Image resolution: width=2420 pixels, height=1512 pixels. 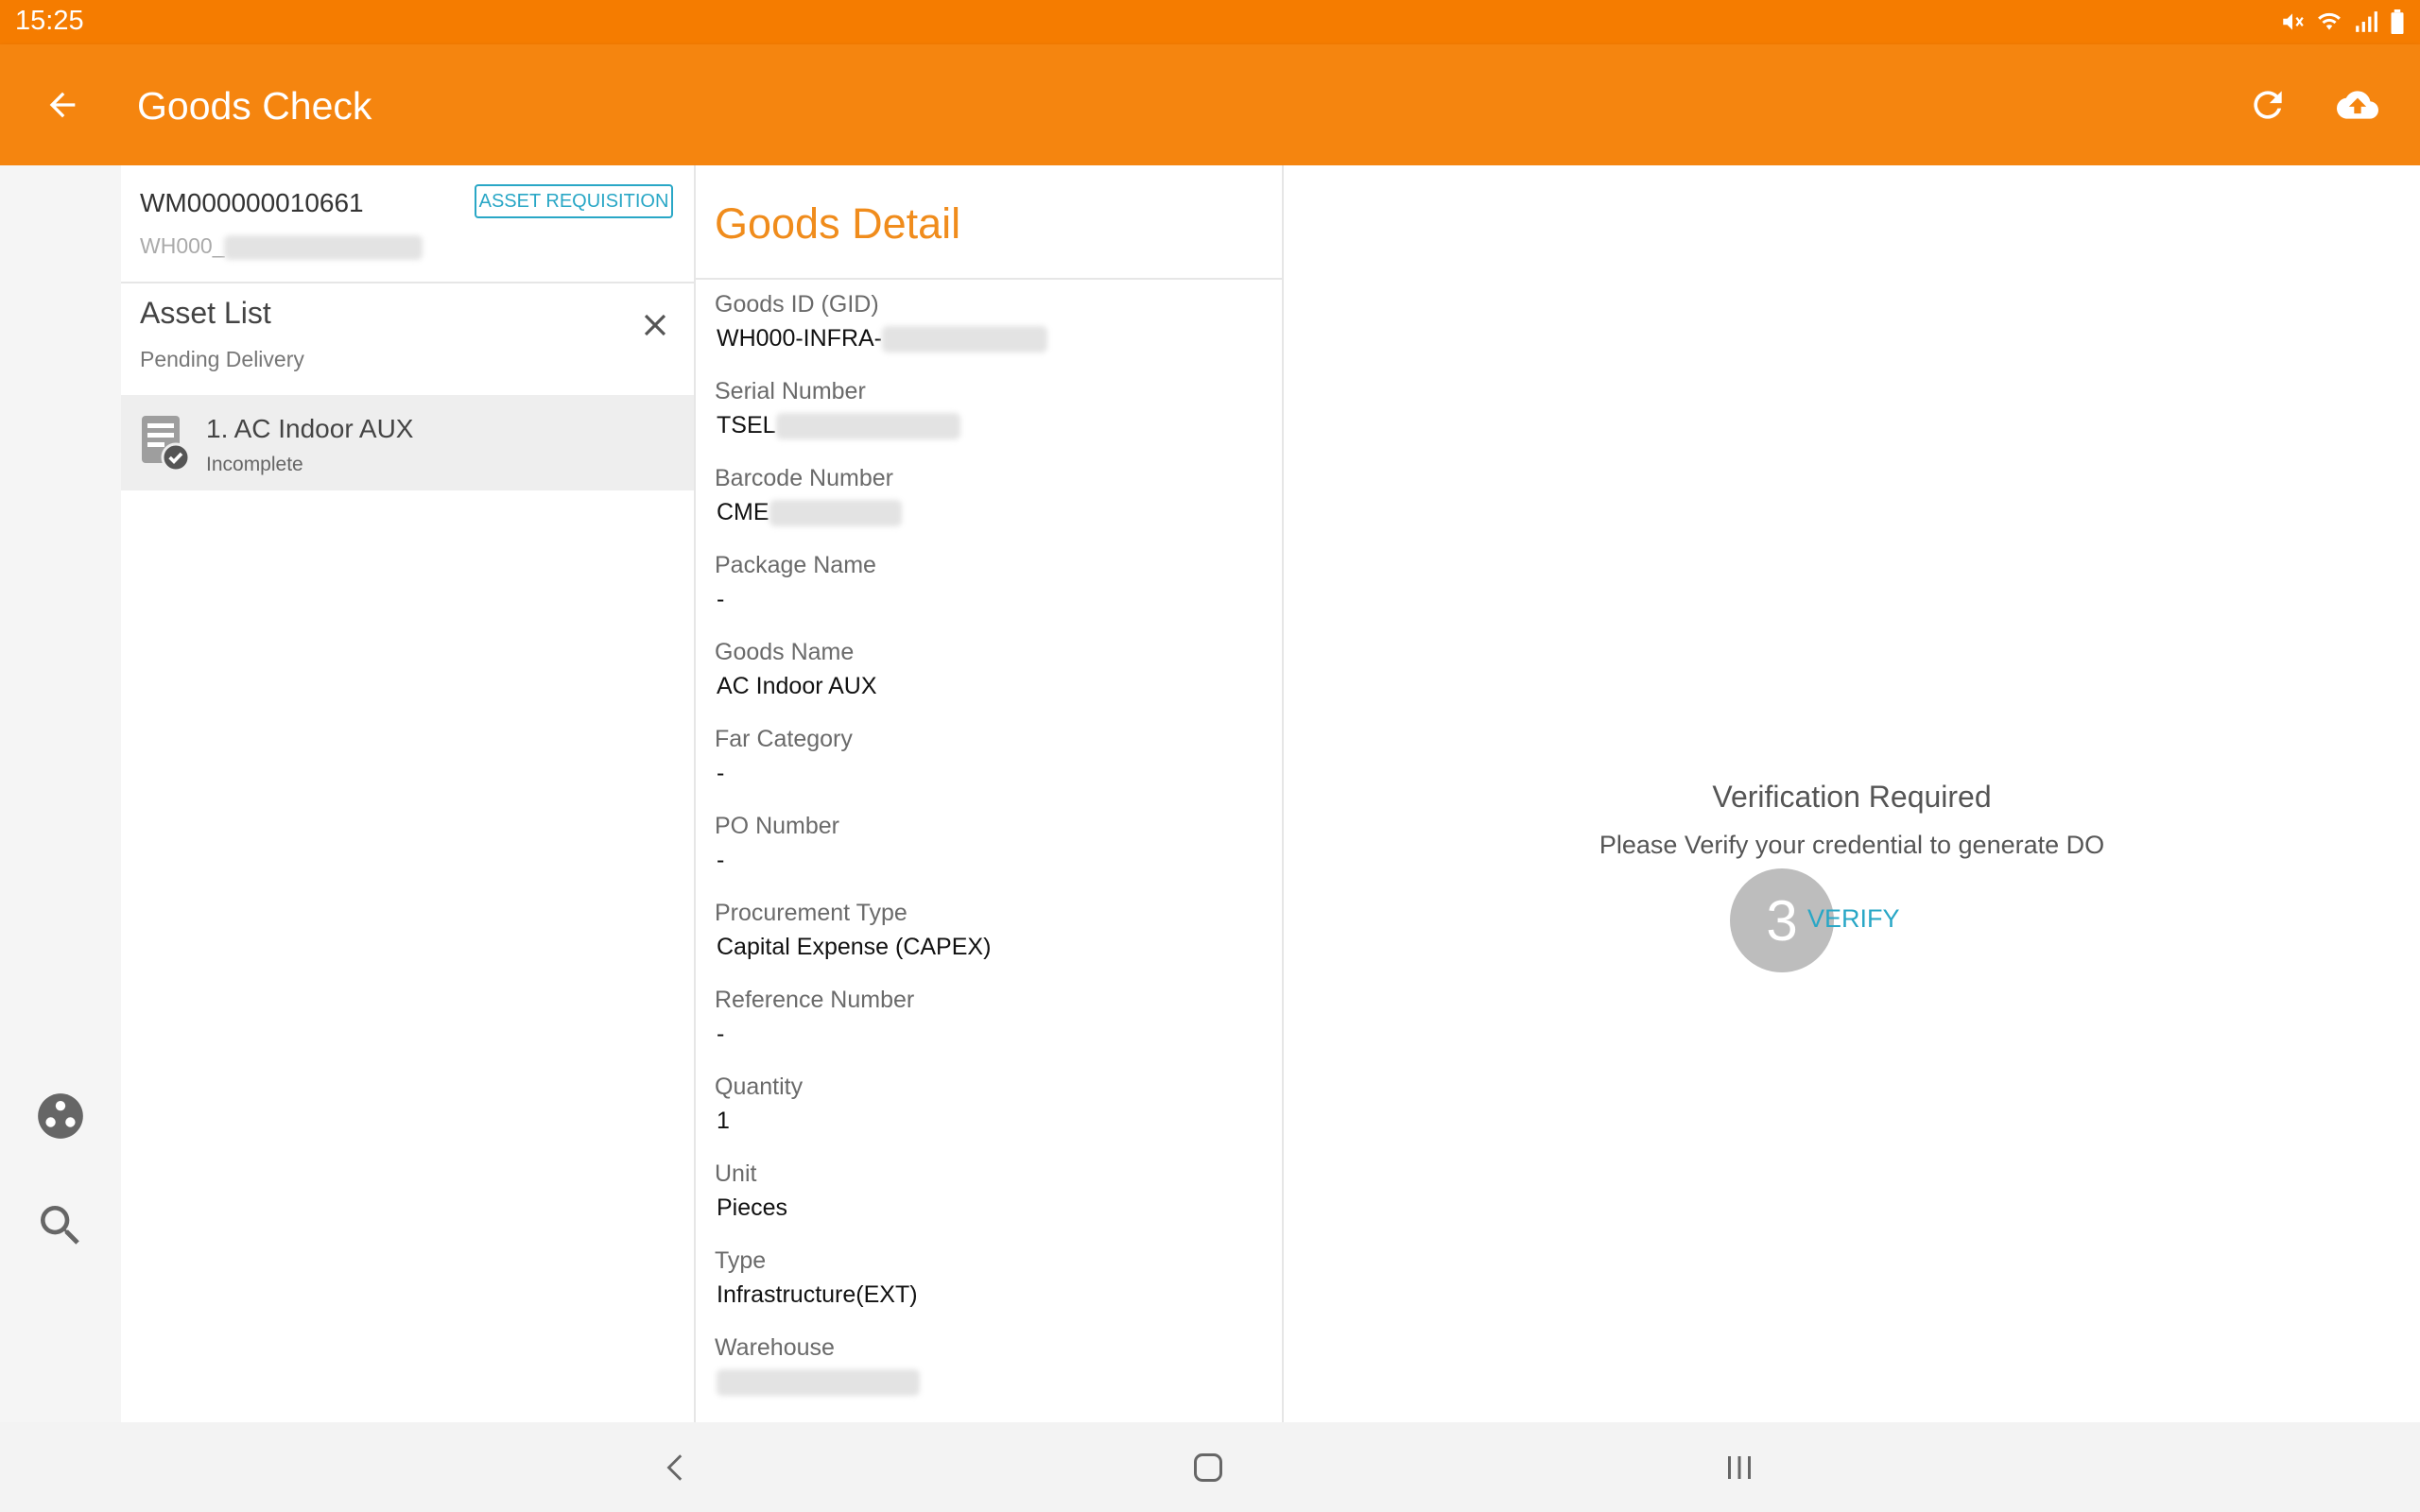 I want to click on field-warehouse: Warehouse, so click(x=817, y=1366).